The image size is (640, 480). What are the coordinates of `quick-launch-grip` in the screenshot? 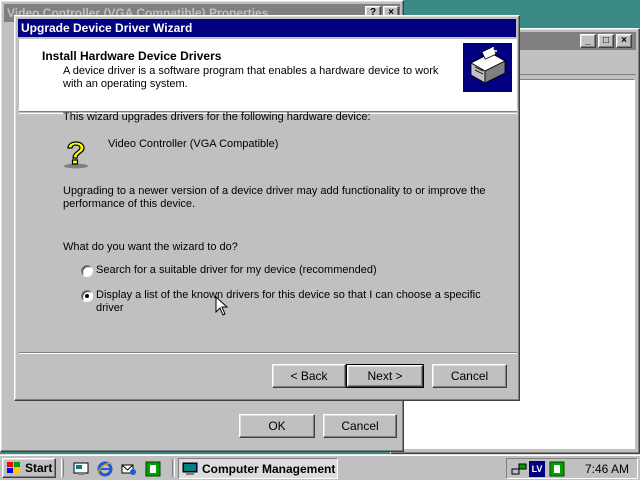 It's located at (62, 468).